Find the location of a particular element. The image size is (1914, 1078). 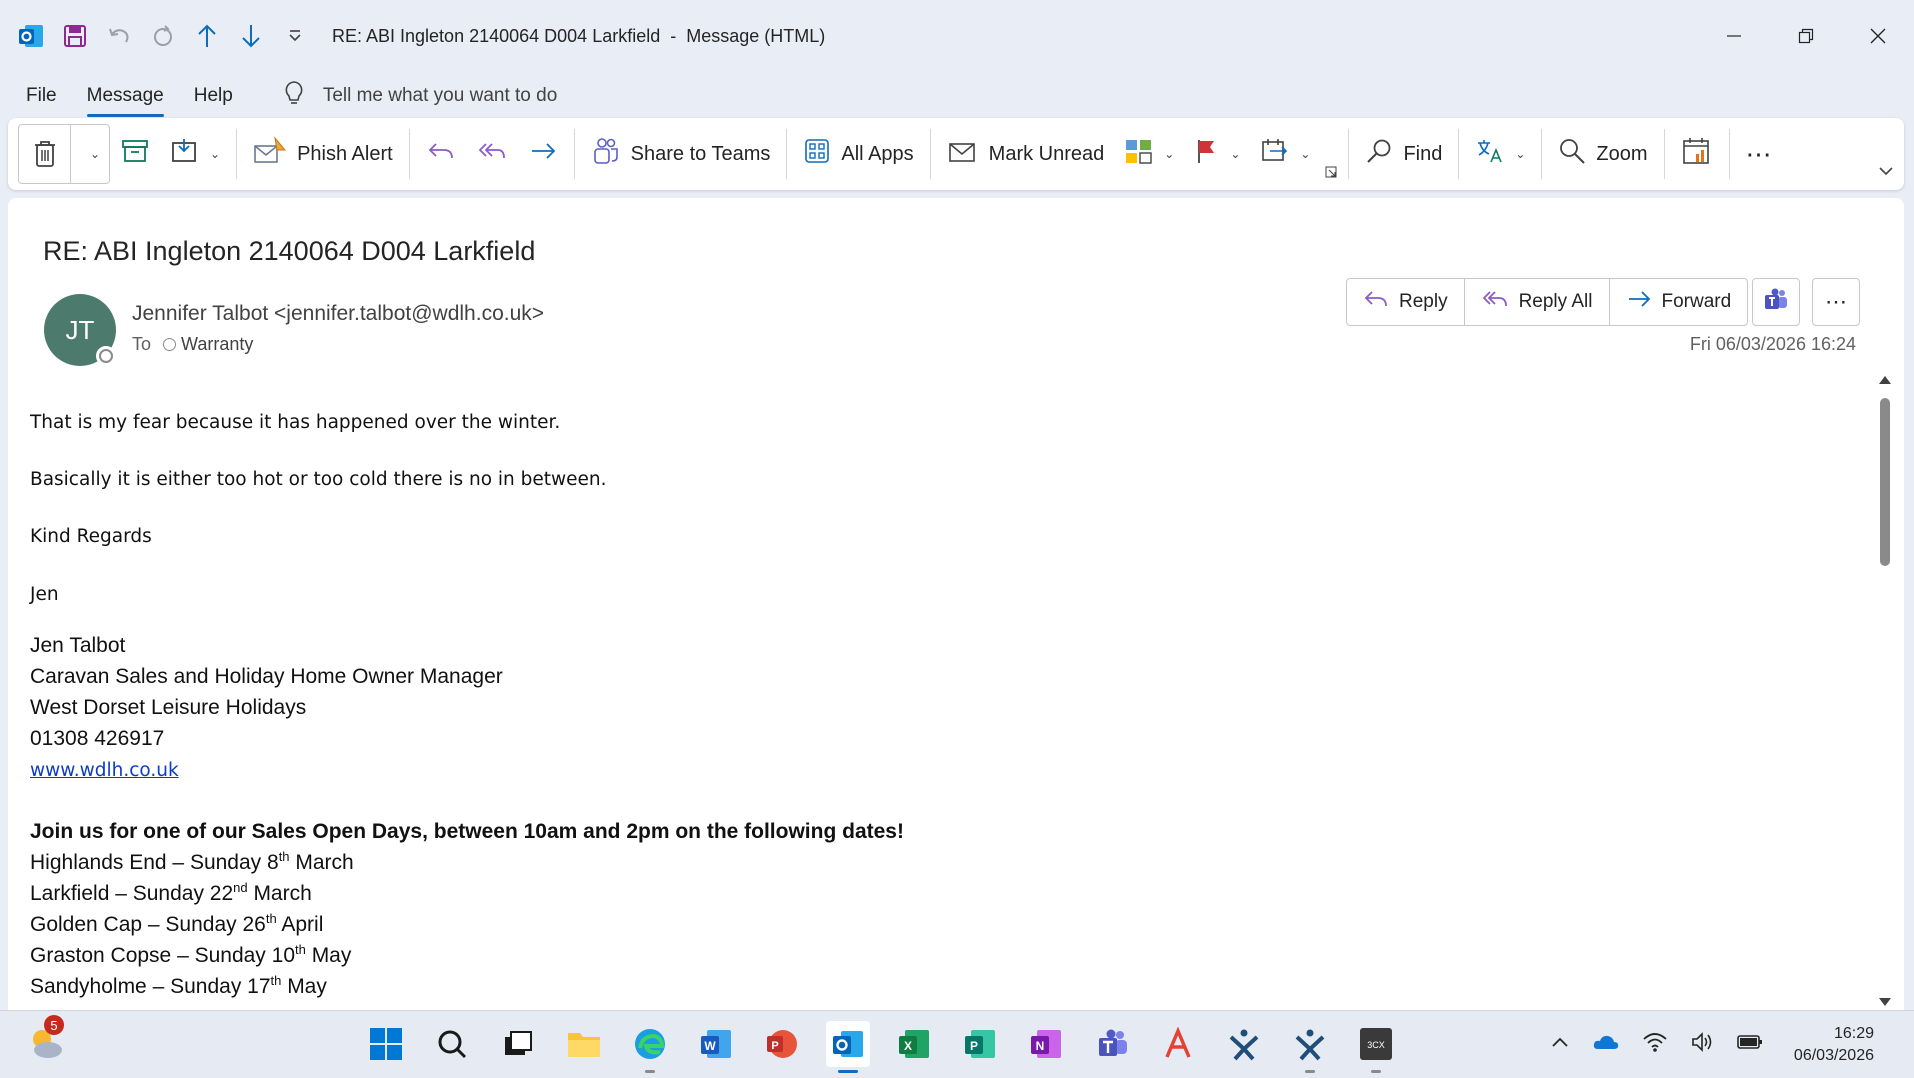

open-day-text: Larkfield – Sunday 22 is located at coordinates (132, 893).